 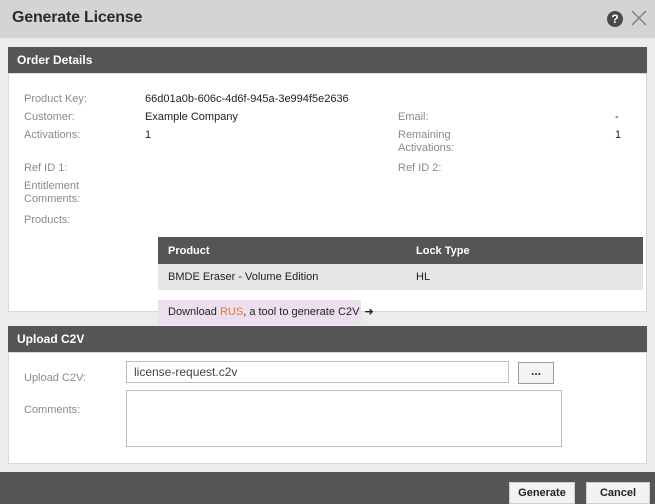 What do you see at coordinates (52, 410) in the screenshot?
I see `comments-label: Comments:` at bounding box center [52, 410].